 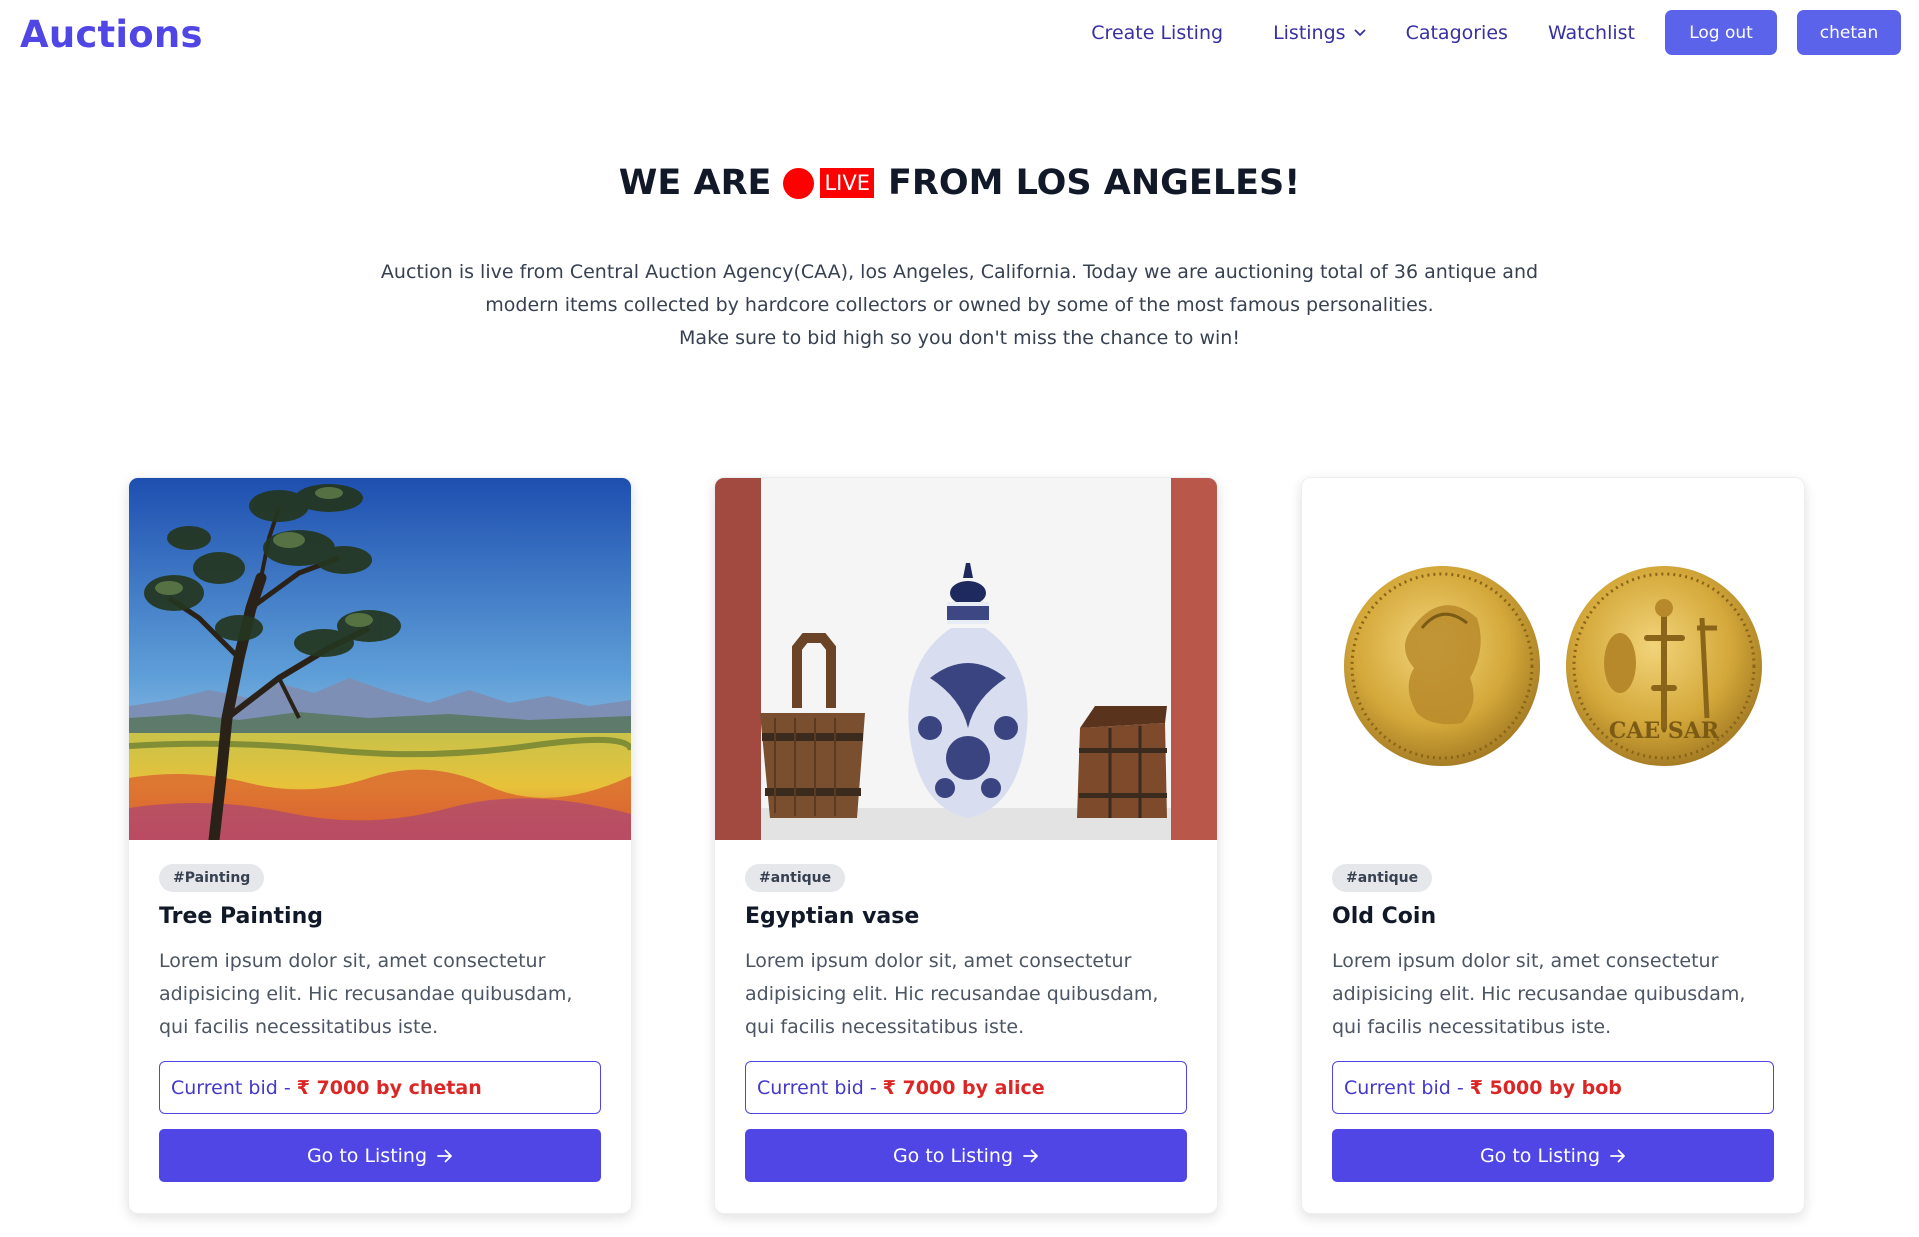 I want to click on logout-button: Log out, so click(x=1721, y=32).